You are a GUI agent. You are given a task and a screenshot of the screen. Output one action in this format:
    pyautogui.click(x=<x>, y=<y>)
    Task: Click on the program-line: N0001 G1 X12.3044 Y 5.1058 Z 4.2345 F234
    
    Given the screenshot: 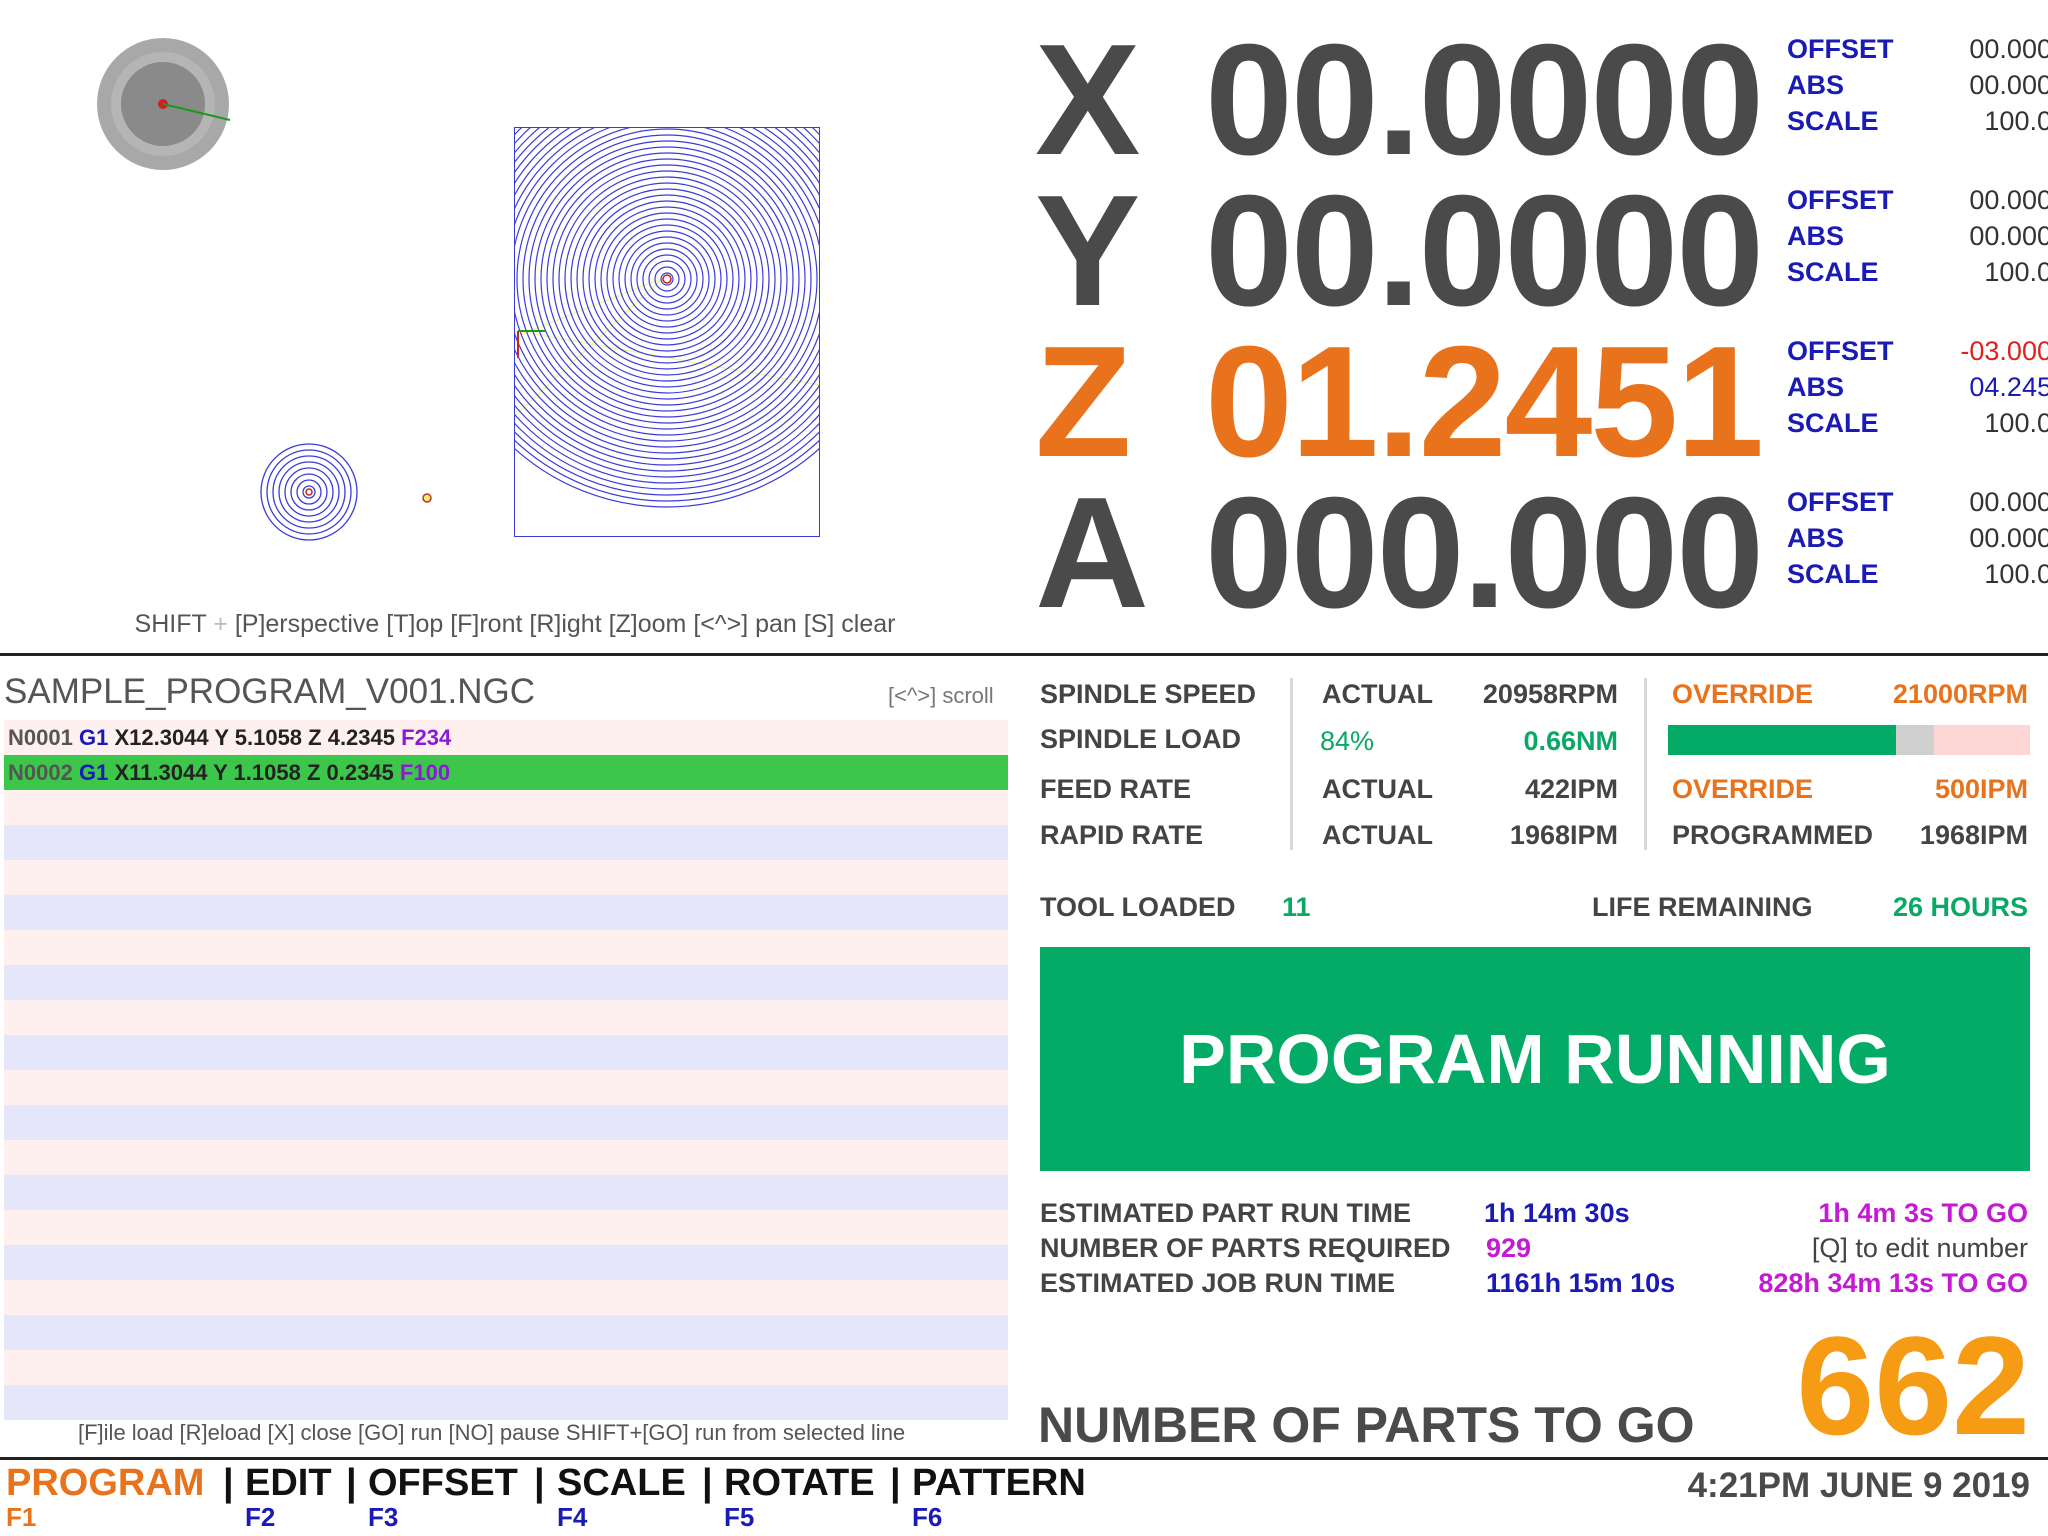 What is the action you would take?
    pyautogui.click(x=506, y=737)
    